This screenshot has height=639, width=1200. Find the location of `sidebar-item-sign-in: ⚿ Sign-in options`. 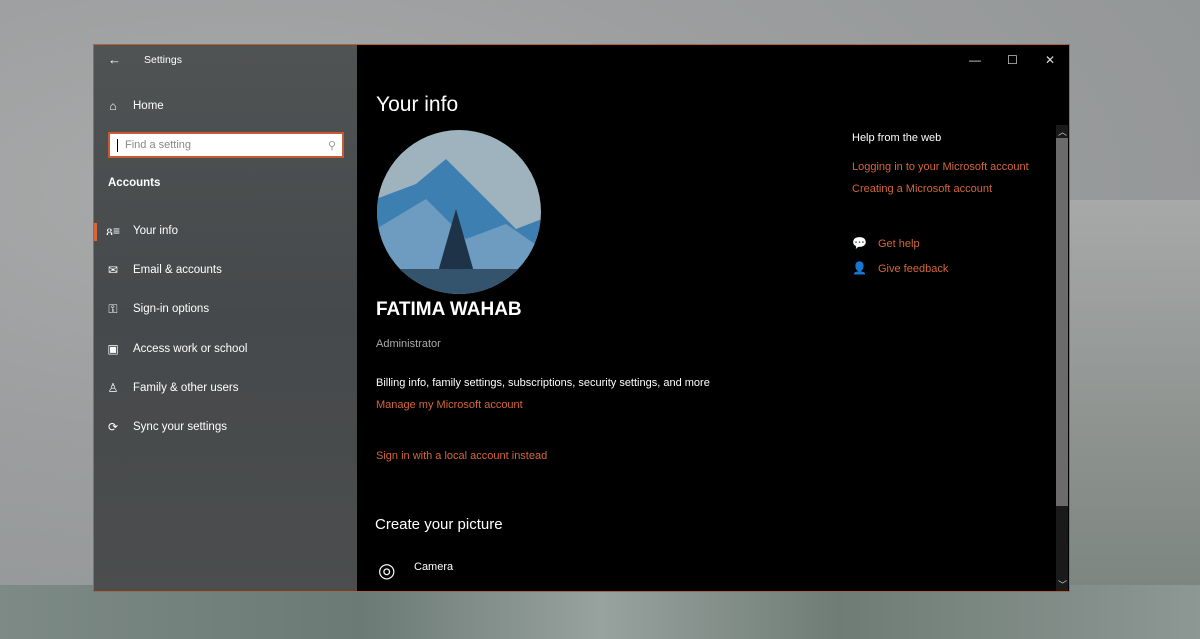

sidebar-item-sign-in: ⚿ Sign-in options is located at coordinates (225, 309).